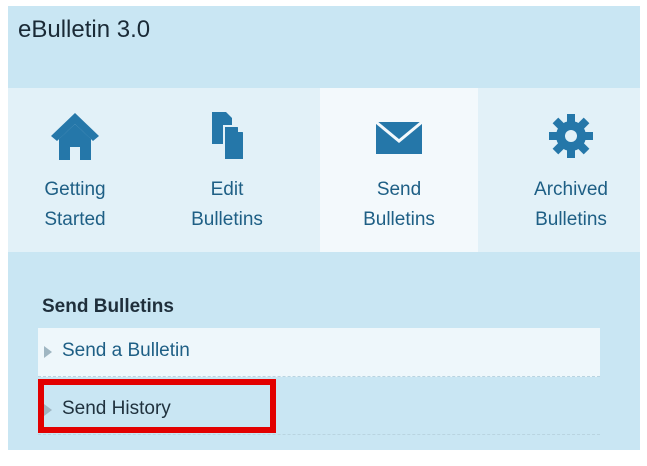 Image resolution: width=647 pixels, height=466 pixels. I want to click on nav-label-line2: Started, so click(75, 219).